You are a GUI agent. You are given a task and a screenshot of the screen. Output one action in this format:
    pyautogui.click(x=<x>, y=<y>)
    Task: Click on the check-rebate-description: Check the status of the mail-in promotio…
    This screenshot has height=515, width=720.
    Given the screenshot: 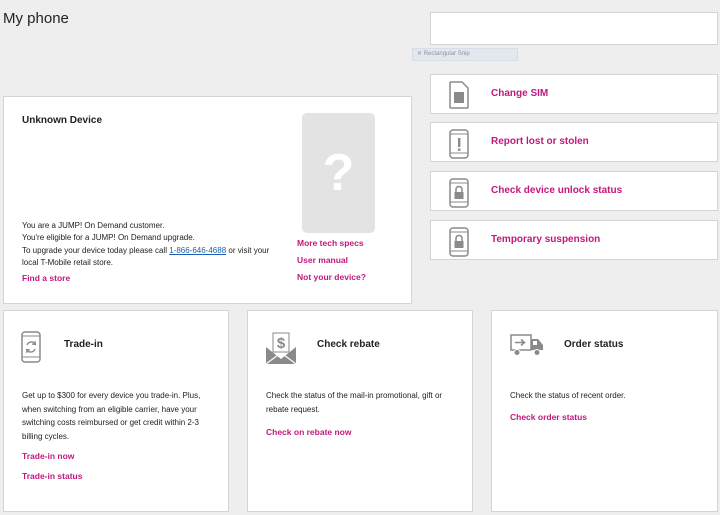 What is the action you would take?
    pyautogui.click(x=354, y=402)
    